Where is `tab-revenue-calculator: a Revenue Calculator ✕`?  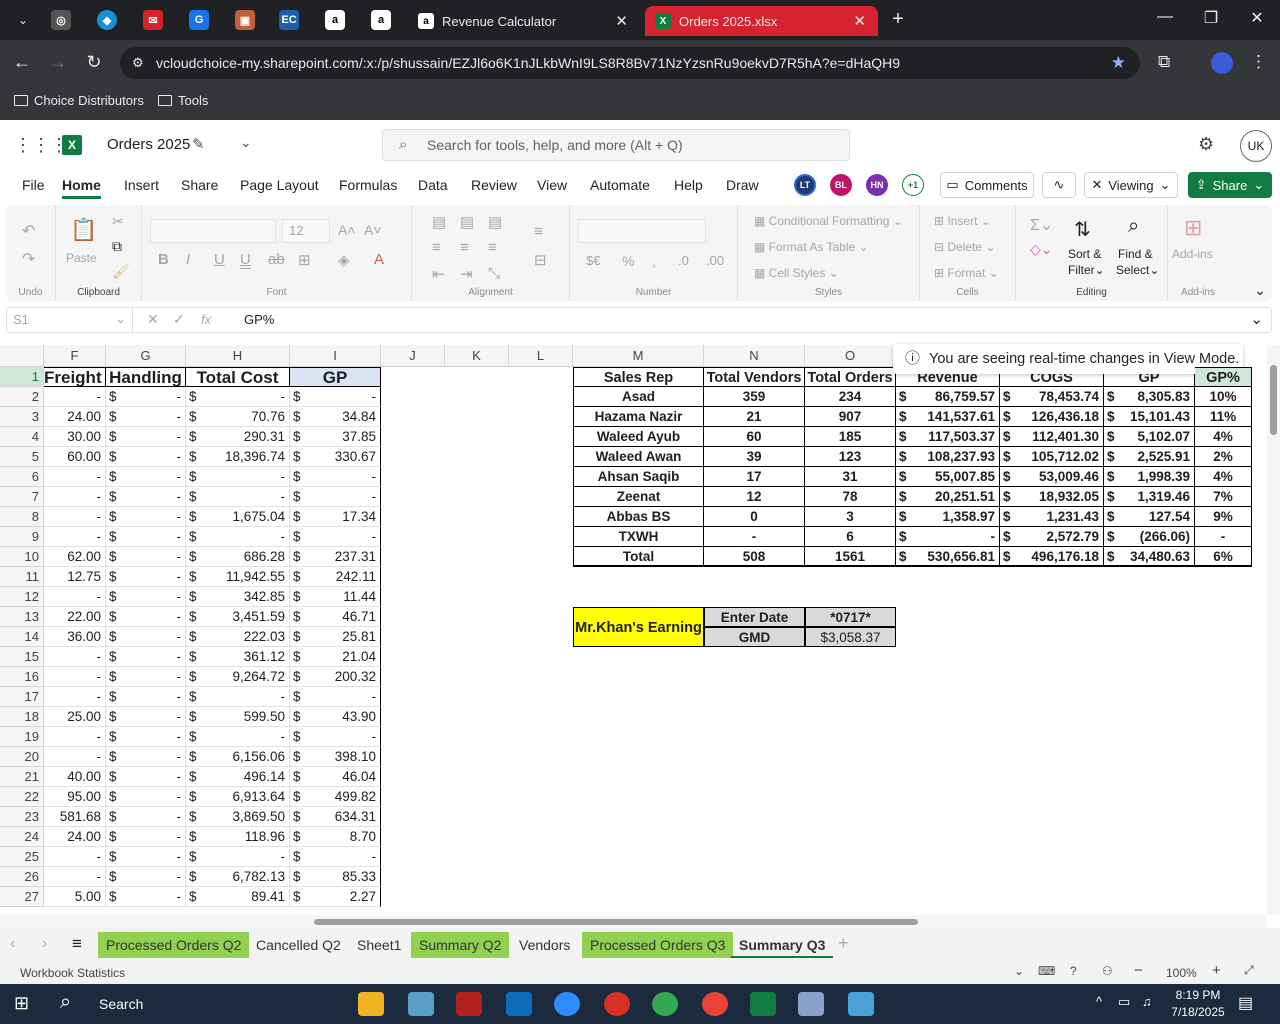
tab-revenue-calculator: a Revenue Calculator ✕ is located at coordinates (524, 21).